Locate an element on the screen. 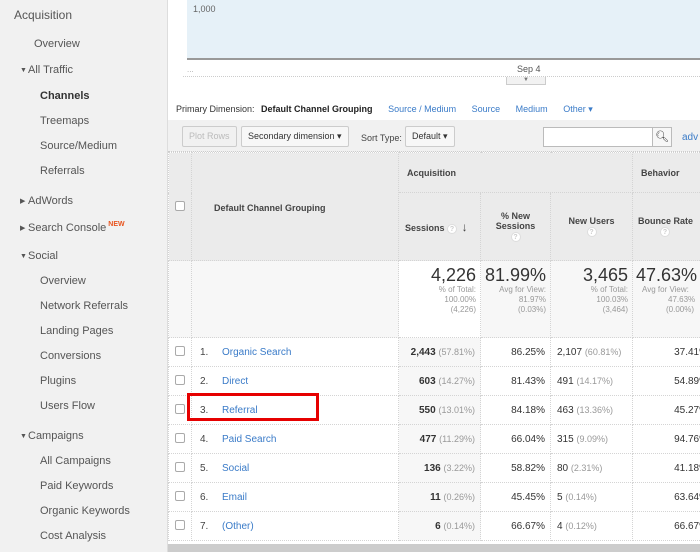  col-label: New Users is located at coordinates (591, 221).